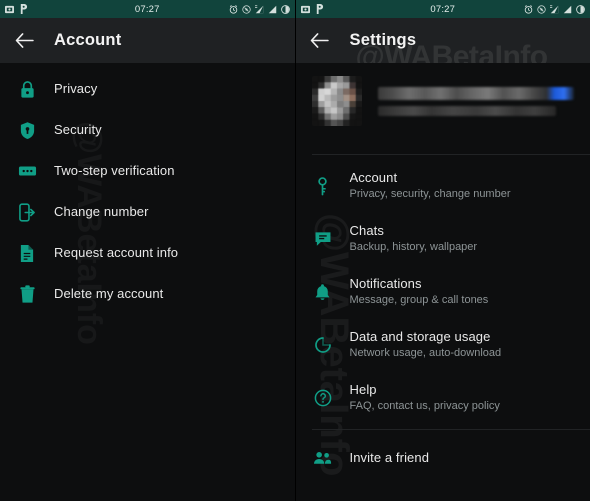  Describe the element at coordinates (147, 89) in the screenshot. I see `list-item-privacy: Privacy` at that location.